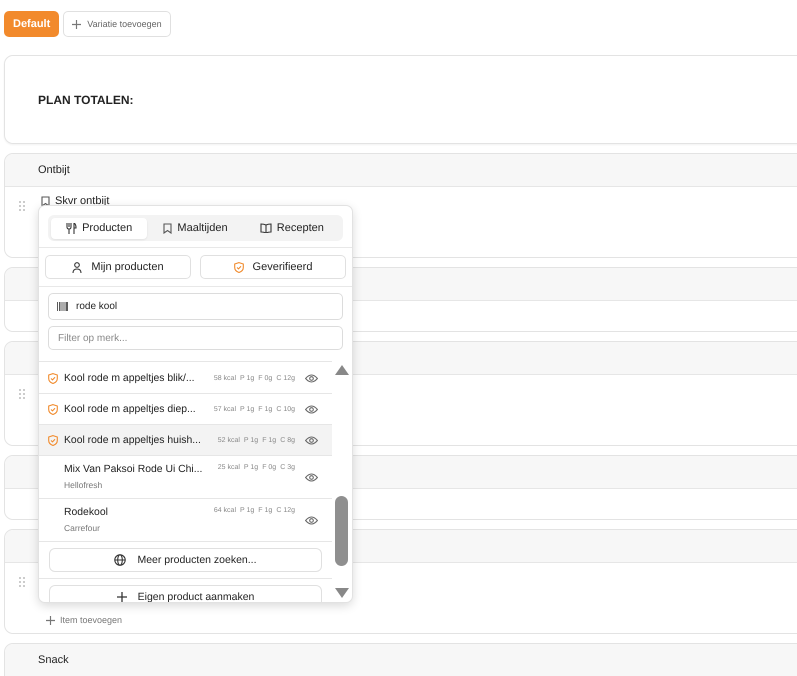 This screenshot has height=676, width=797. Describe the element at coordinates (273, 267) in the screenshot. I see `filter-button: Geverifieerd` at that location.